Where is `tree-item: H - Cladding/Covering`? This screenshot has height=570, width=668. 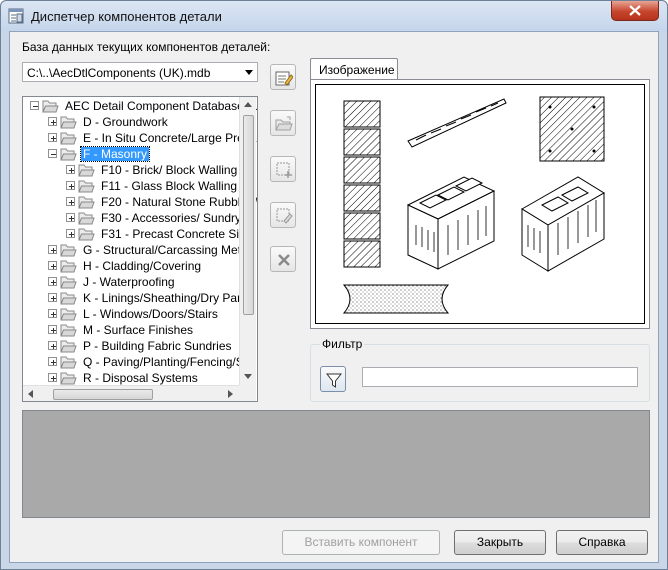
tree-item: H - Cladding/Covering is located at coordinates (131, 266).